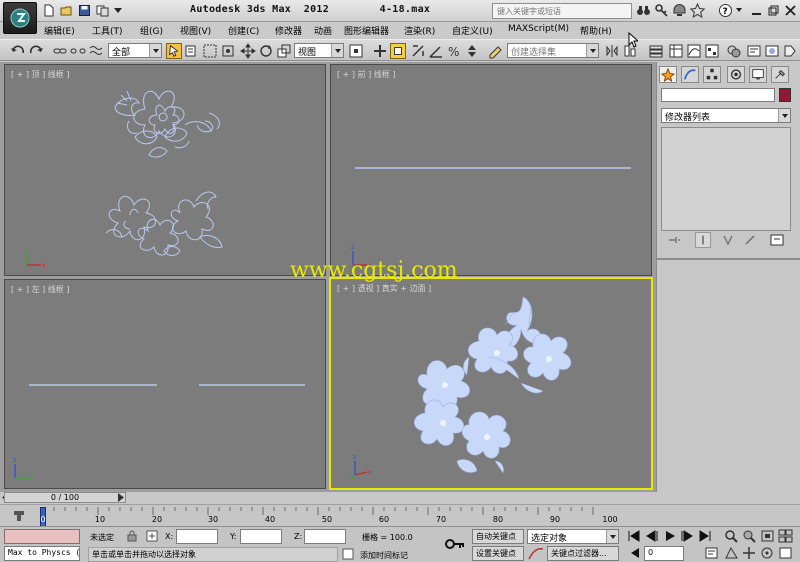 The height and width of the screenshot is (562, 800). Describe the element at coordinates (400, 515) in the screenshot. I see `track-bar: 0 10 20 30 40 50 60 70 80 90 100` at that location.